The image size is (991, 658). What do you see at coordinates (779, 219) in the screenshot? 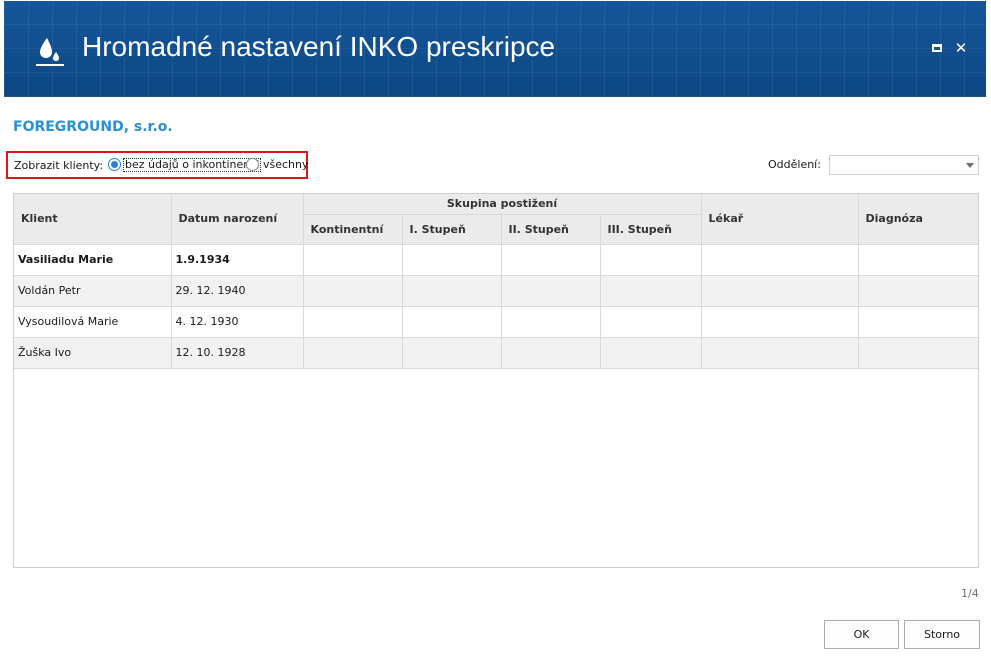
I see `column-header-doctor: Lékař` at bounding box center [779, 219].